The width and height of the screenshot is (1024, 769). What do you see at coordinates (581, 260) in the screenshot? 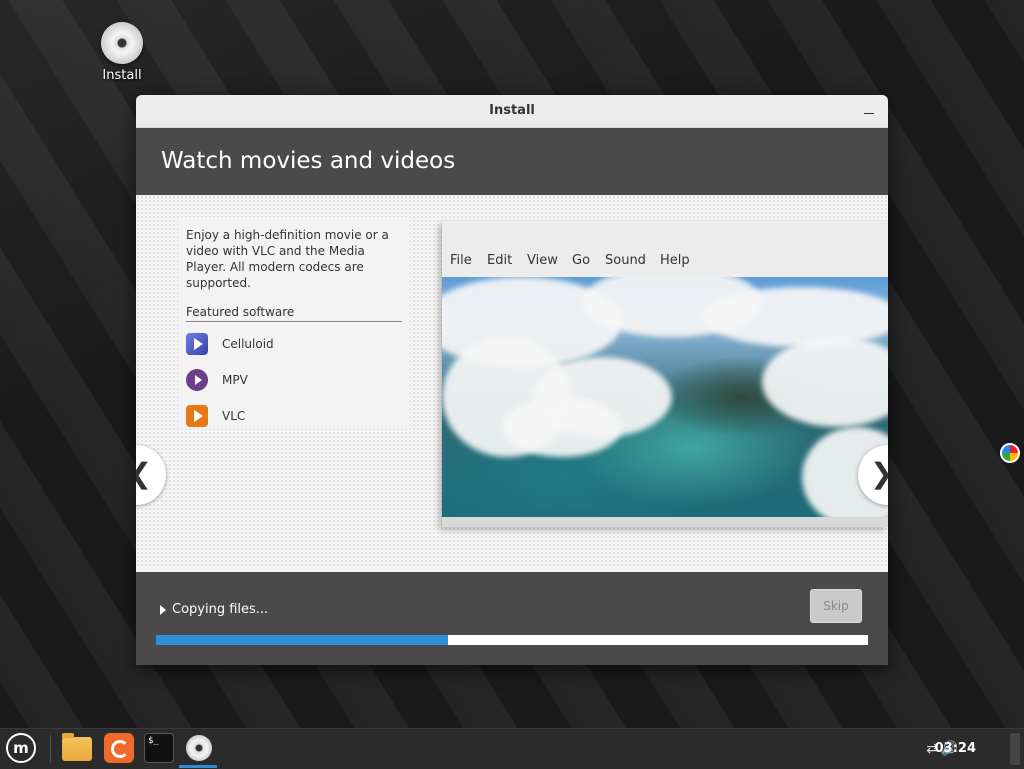
I see `menu-go: Go` at bounding box center [581, 260].